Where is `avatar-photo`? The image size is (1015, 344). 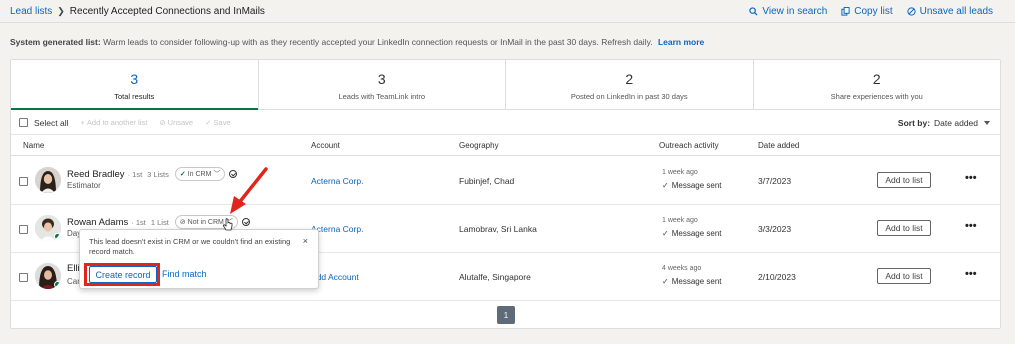 avatar-photo is located at coordinates (48, 180).